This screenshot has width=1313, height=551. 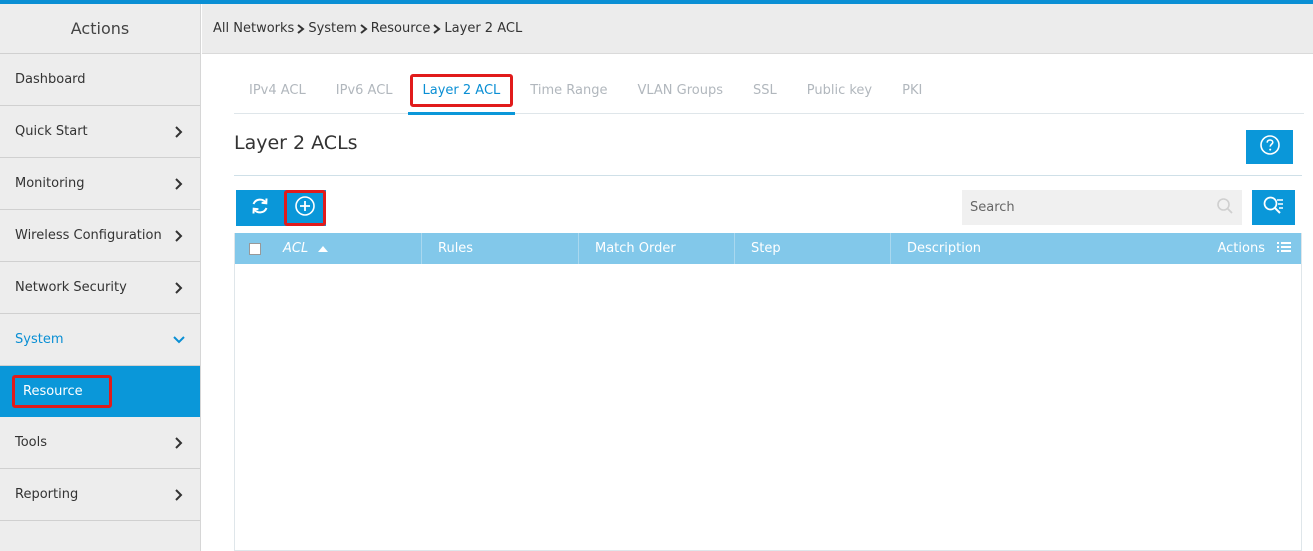 What do you see at coordinates (50, 79) in the screenshot?
I see `sidebar-item-label: Dashboard` at bounding box center [50, 79].